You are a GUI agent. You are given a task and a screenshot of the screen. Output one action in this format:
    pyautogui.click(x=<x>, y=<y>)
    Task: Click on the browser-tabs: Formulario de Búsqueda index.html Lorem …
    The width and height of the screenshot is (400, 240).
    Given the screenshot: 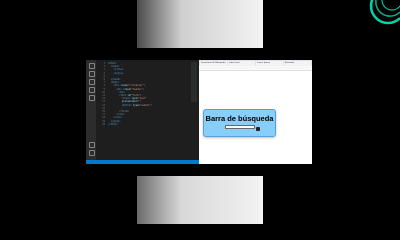 What is the action you would take?
    pyautogui.click(x=255, y=63)
    